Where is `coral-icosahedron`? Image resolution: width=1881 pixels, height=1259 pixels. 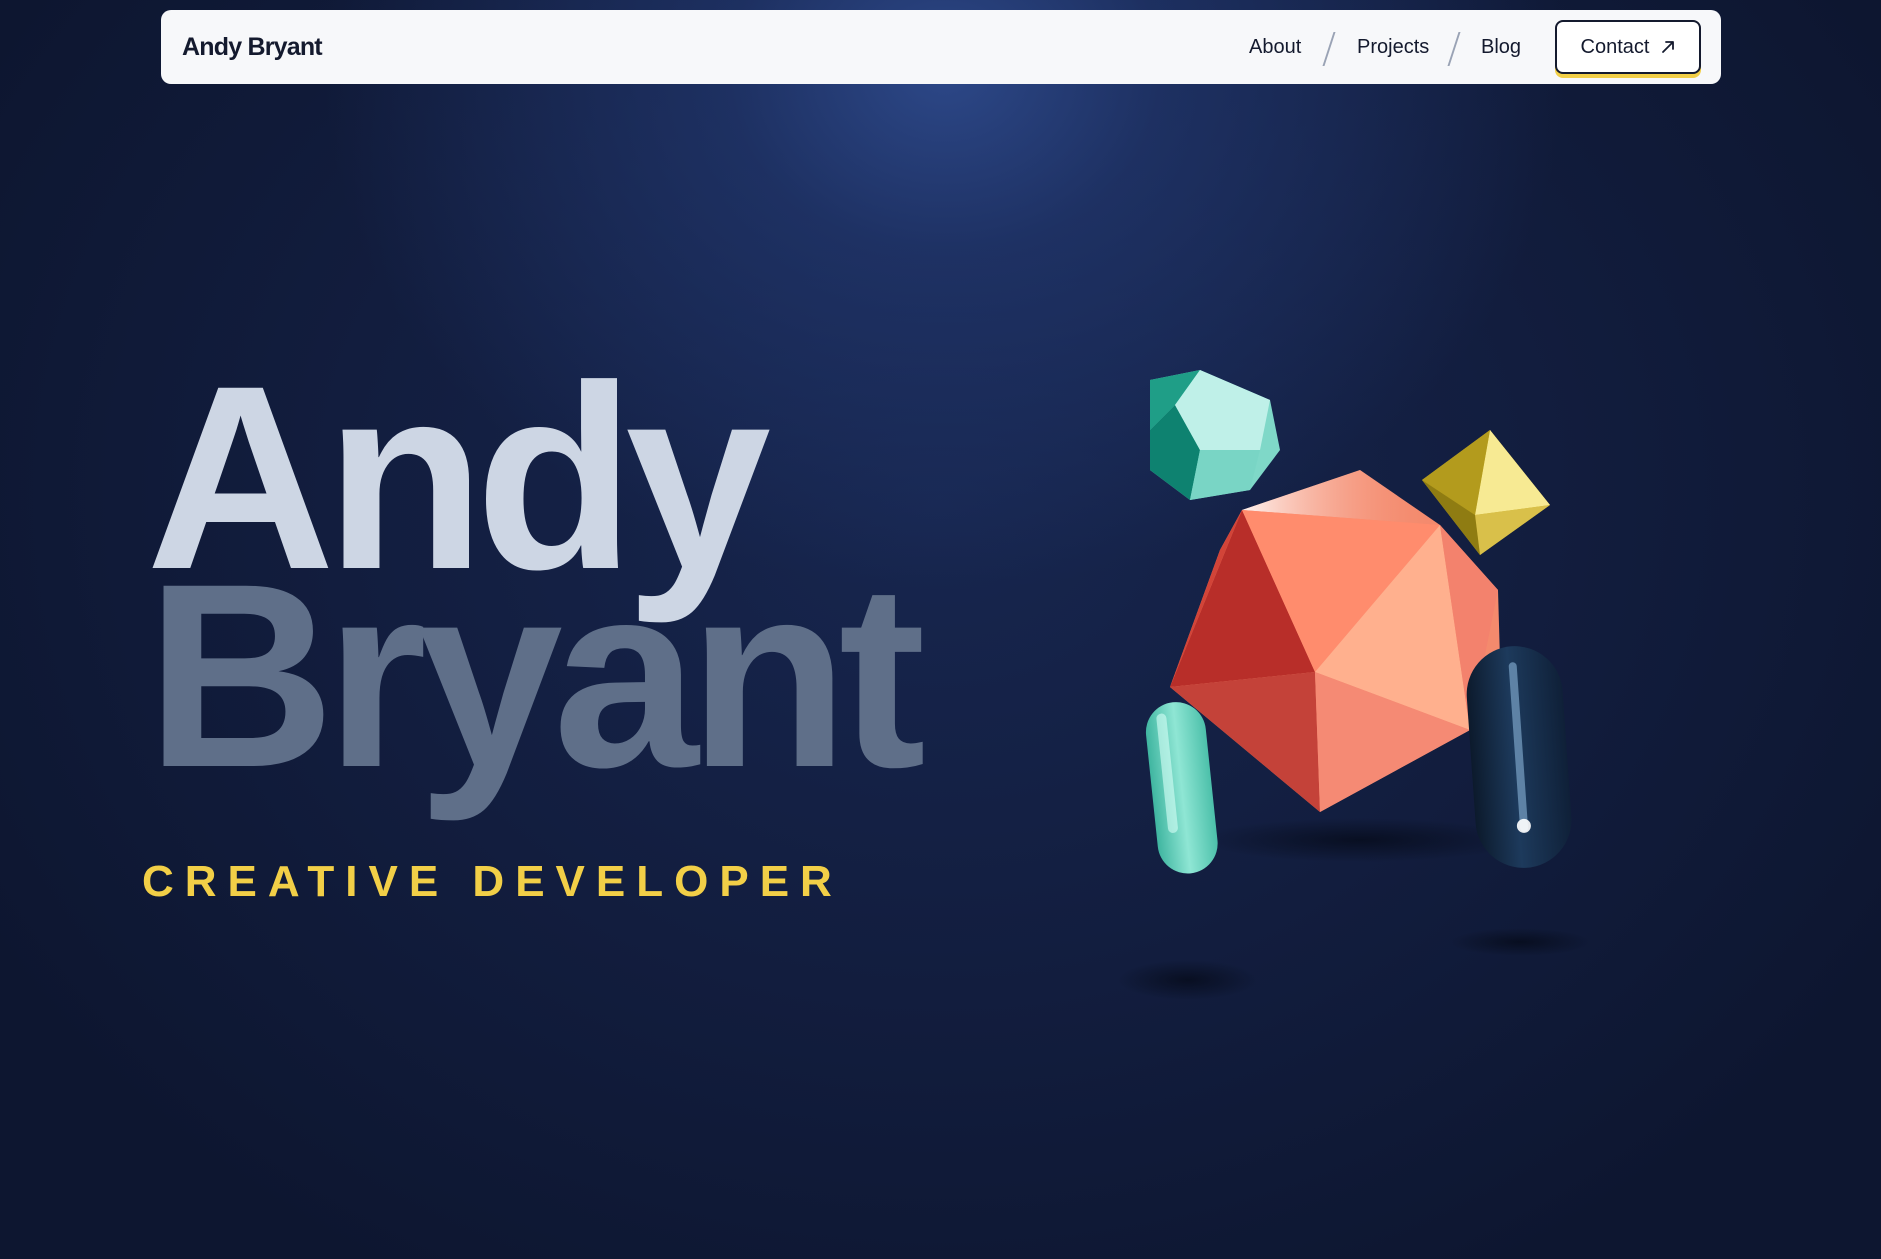 coral-icosahedron is located at coordinates (1335, 641).